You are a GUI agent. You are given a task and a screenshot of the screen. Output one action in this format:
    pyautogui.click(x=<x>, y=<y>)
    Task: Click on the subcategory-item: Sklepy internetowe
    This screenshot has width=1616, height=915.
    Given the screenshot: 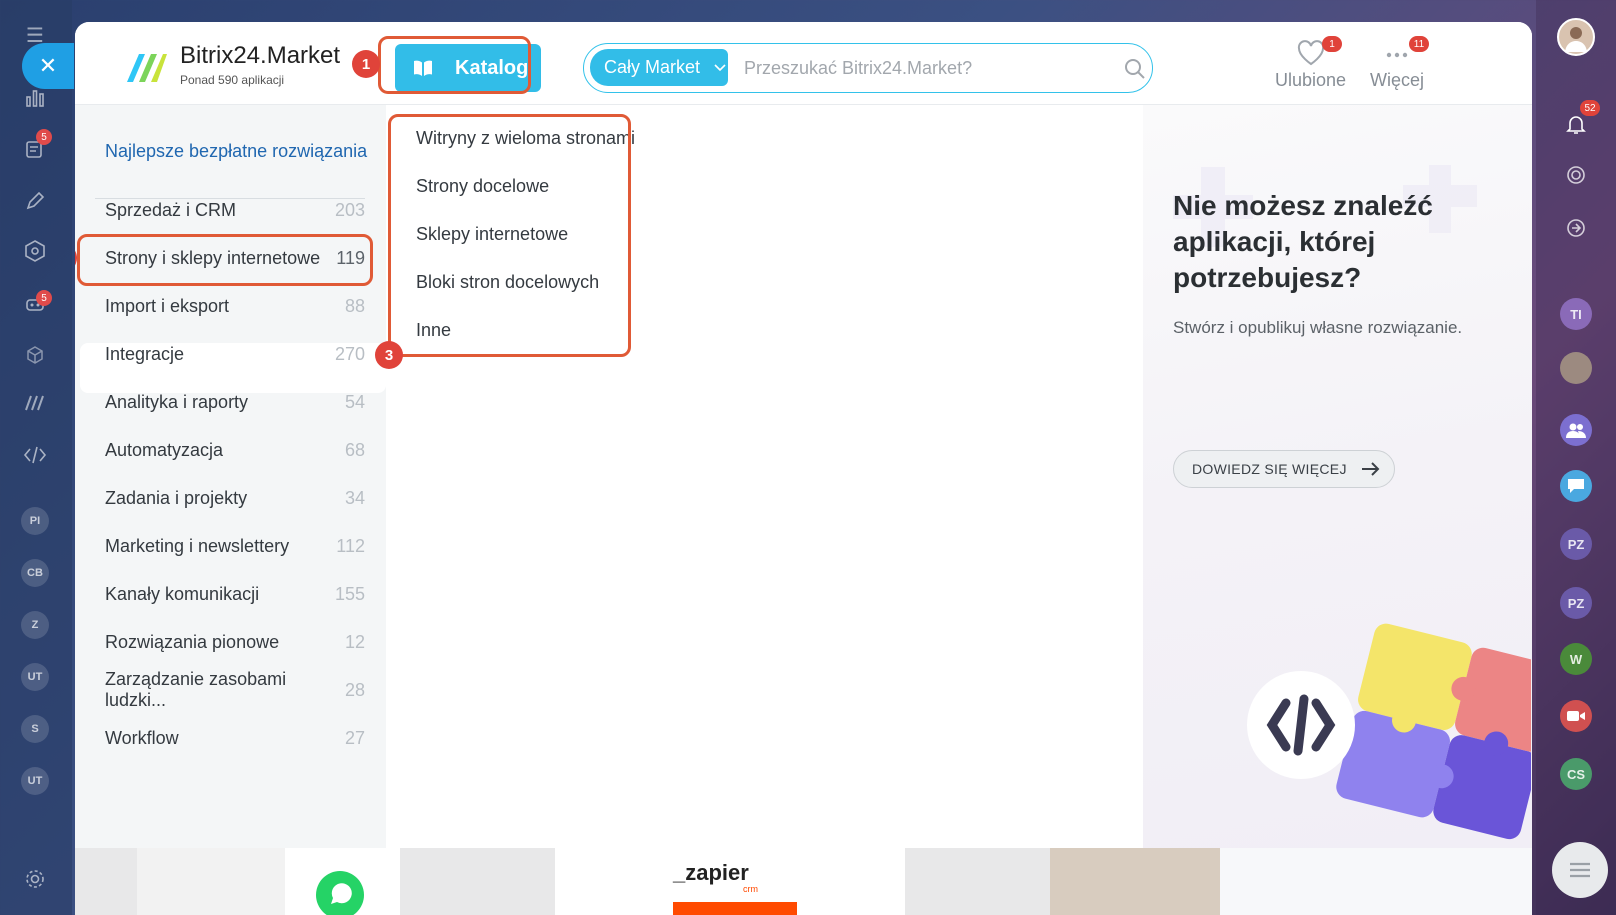 What is the action you would take?
    pyautogui.click(x=492, y=234)
    